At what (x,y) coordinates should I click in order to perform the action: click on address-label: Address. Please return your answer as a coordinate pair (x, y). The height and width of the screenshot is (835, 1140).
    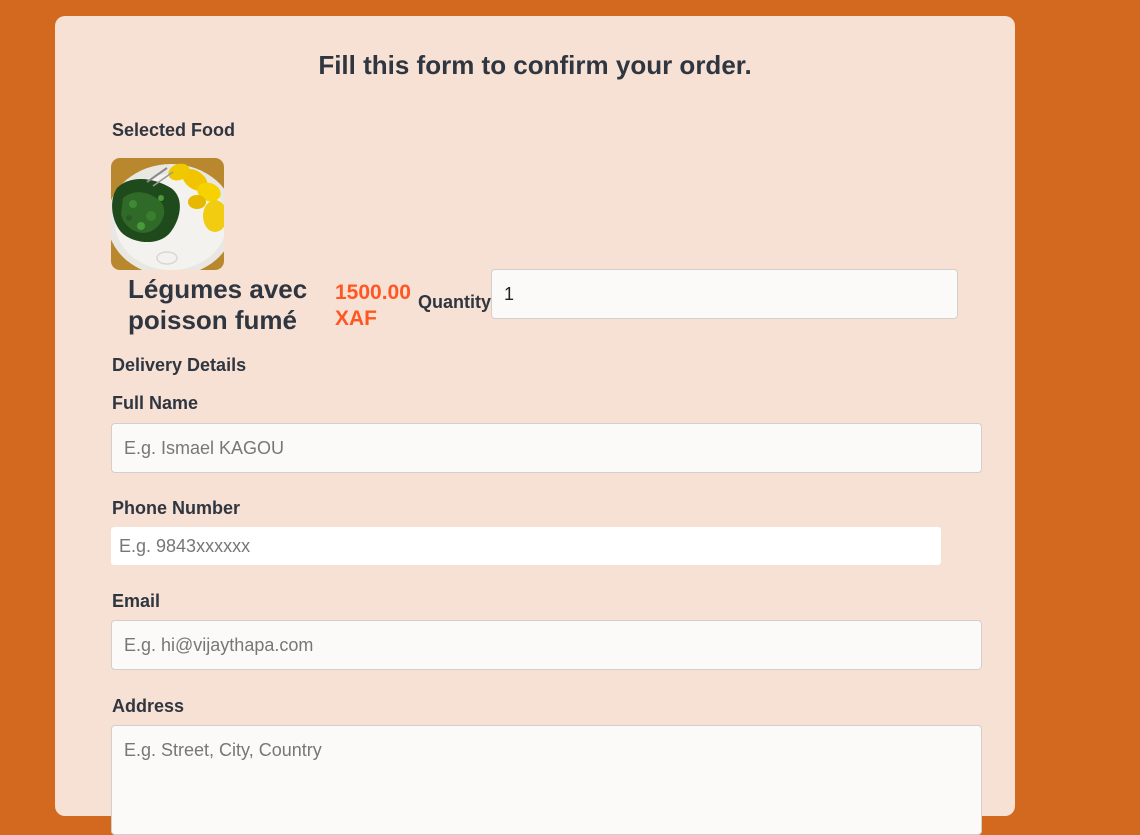
    Looking at the image, I should click on (148, 706).